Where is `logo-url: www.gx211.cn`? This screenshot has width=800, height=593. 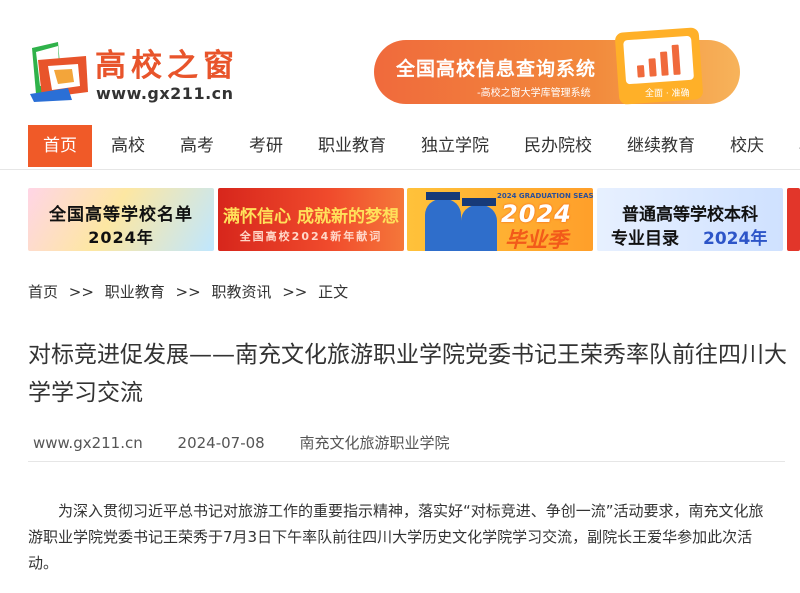
logo-url: www.gx211.cn is located at coordinates (165, 93).